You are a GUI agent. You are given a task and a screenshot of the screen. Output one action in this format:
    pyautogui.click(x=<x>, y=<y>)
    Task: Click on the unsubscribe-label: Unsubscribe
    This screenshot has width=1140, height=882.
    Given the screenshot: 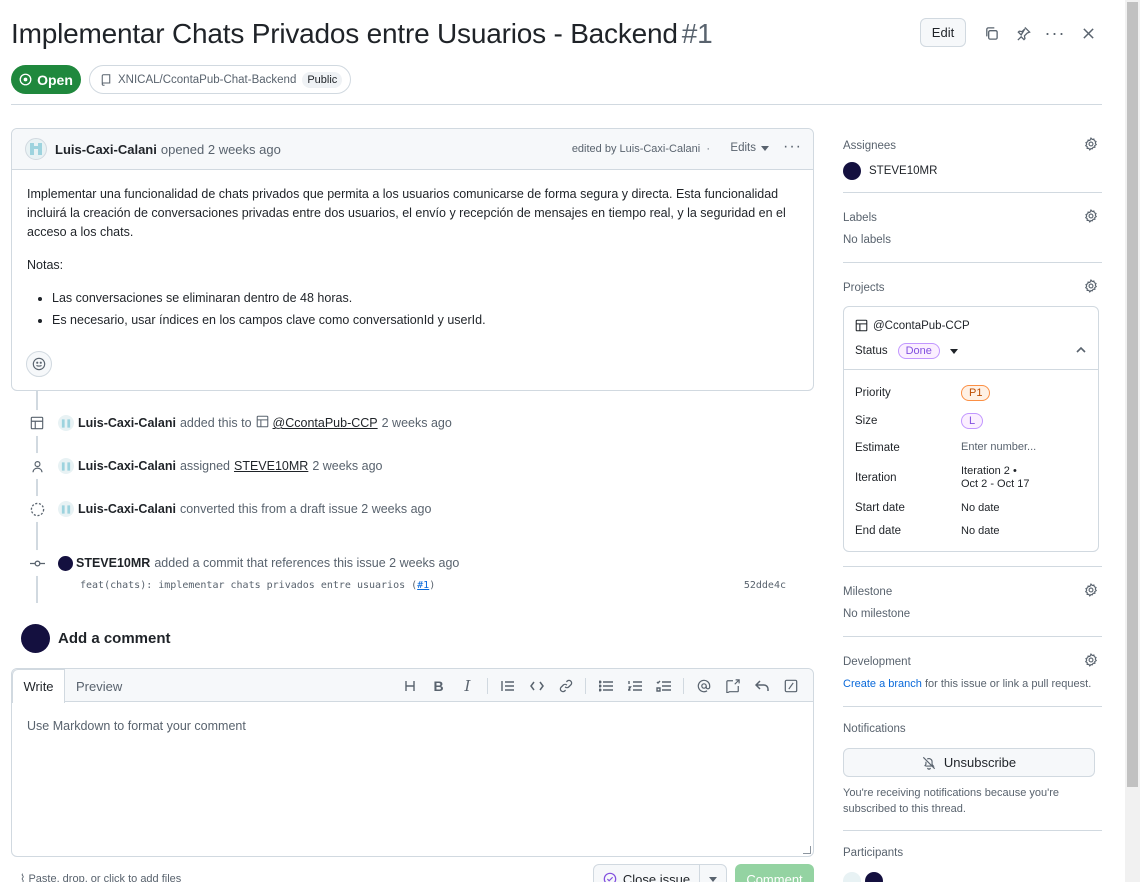 What is the action you would take?
    pyautogui.click(x=980, y=762)
    